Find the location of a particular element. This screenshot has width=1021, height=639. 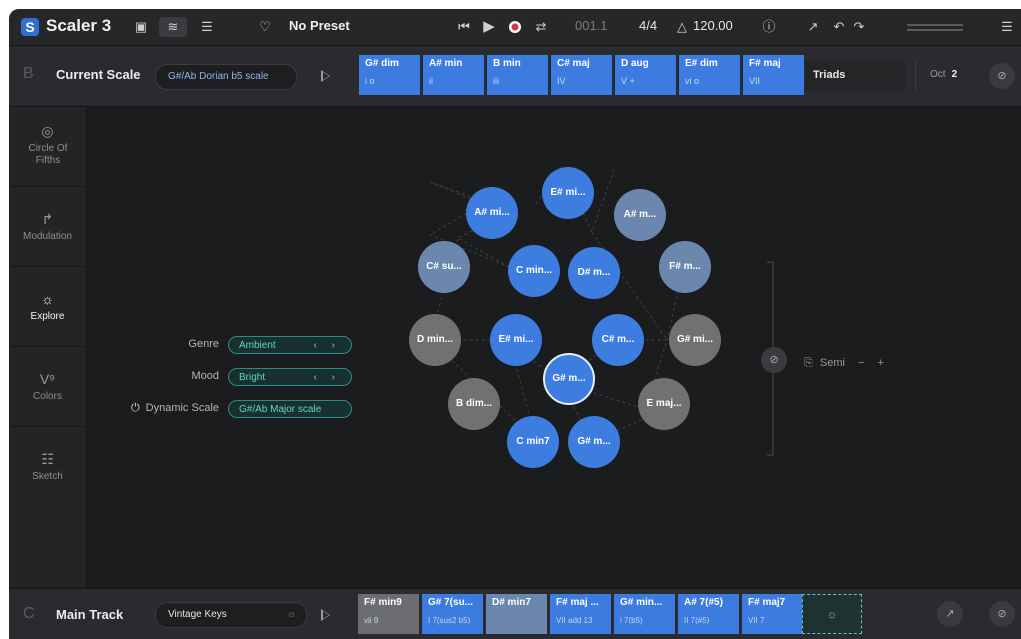

scale-chord-pad: A# min ii is located at coordinates (453, 75).